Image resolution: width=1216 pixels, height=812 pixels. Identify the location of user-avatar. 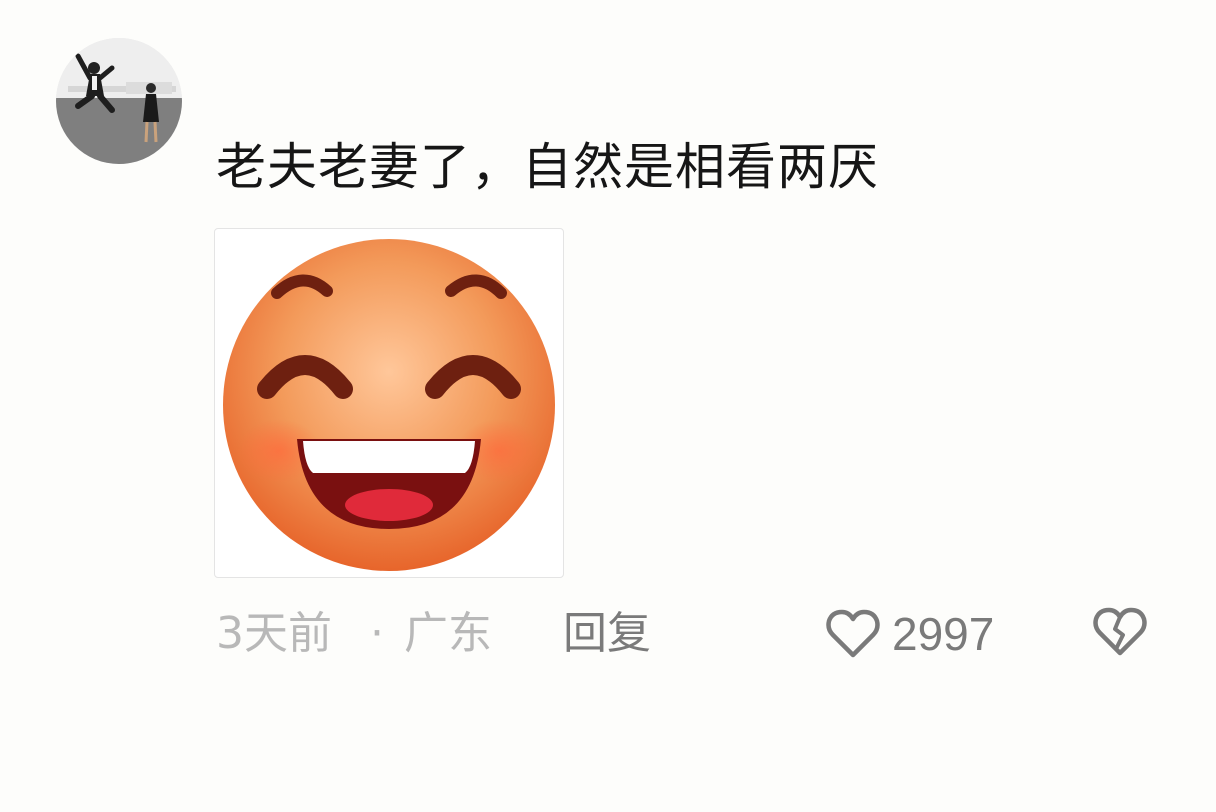
(119, 101).